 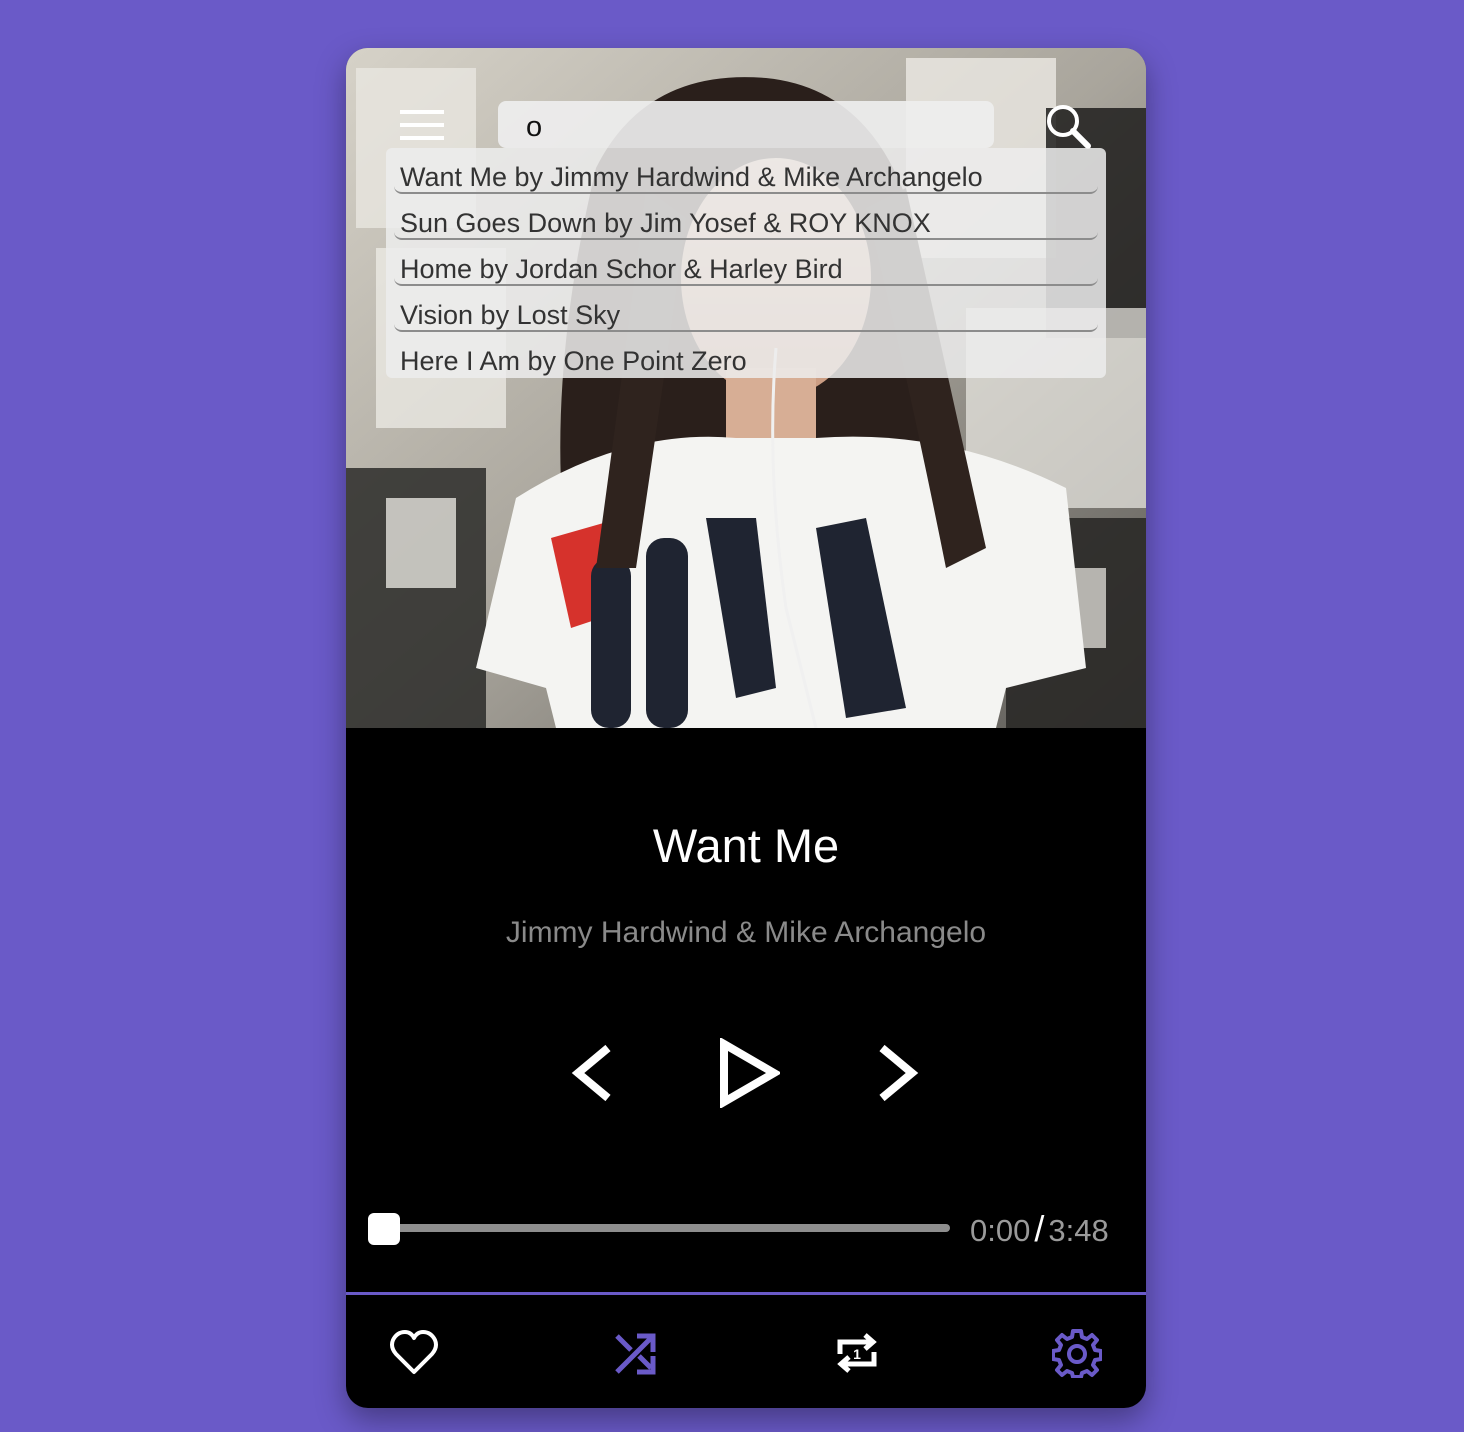 I want to click on suggestion-item: Home by Jordan Schor & Harley Bird, so click(x=746, y=263).